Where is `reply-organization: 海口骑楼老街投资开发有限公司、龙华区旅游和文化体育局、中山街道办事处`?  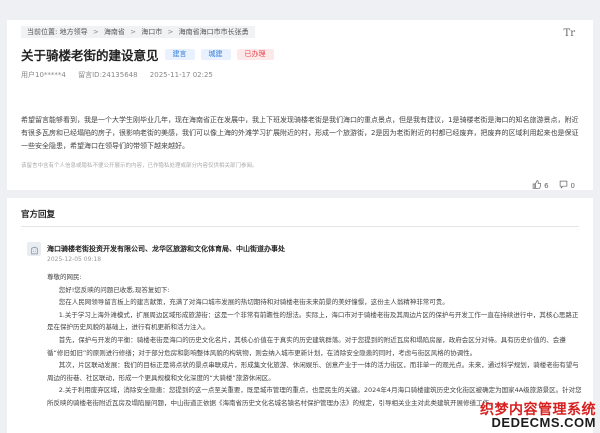
reply-organization: 海口骑楼老街投资开发有限公司、龙华区旅游和文化体育局、中山街道办事处 is located at coordinates (166, 249).